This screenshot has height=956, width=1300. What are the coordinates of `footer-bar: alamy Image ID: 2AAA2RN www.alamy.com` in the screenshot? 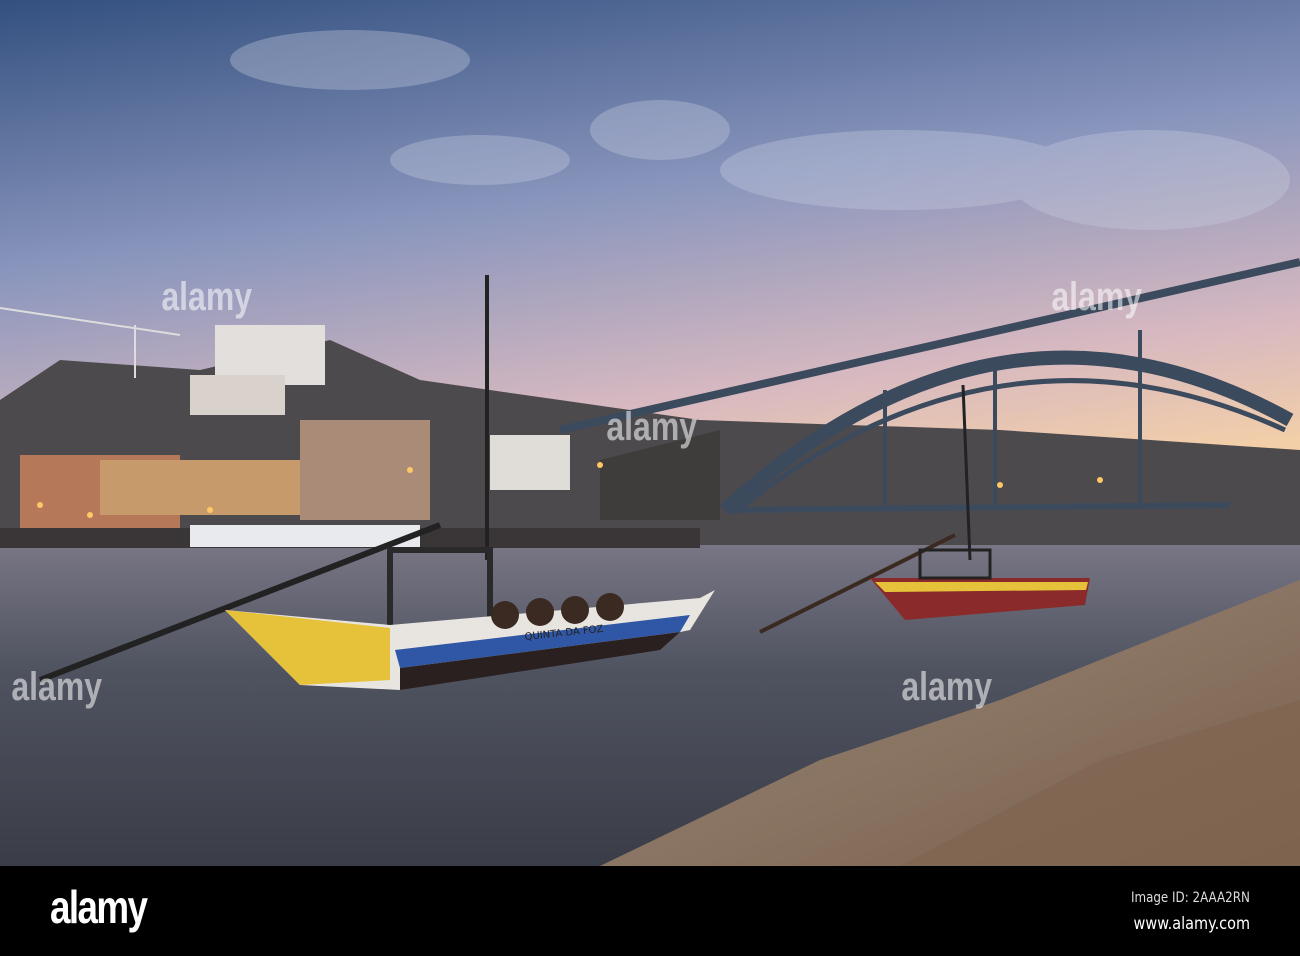 It's located at (650, 911).